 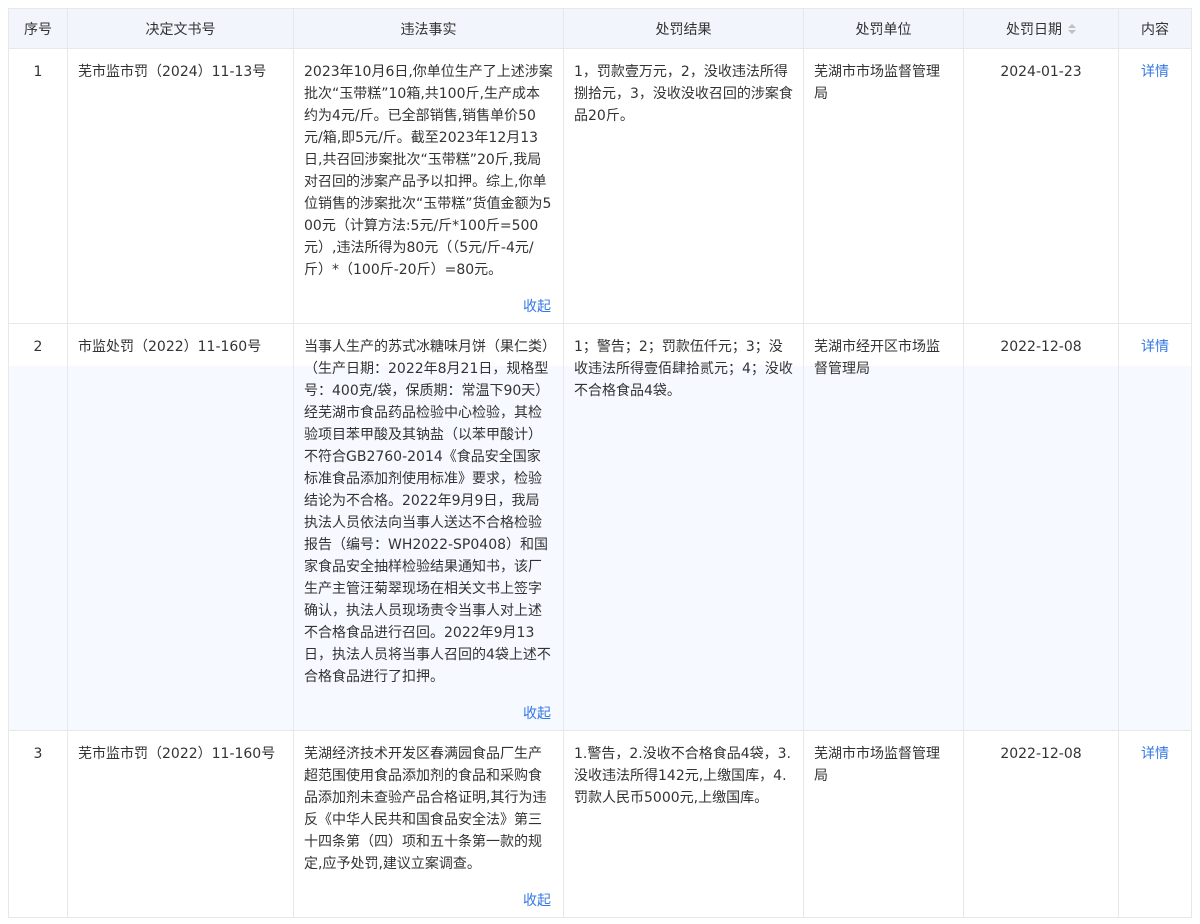 What do you see at coordinates (1034, 29) in the screenshot?
I see `header-date-label: 处罚日期` at bounding box center [1034, 29].